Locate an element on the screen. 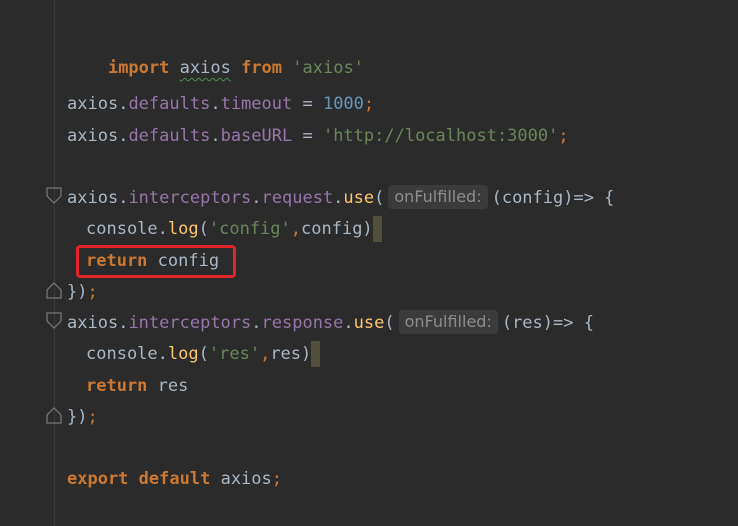  keyword-default: default is located at coordinates (174, 479).